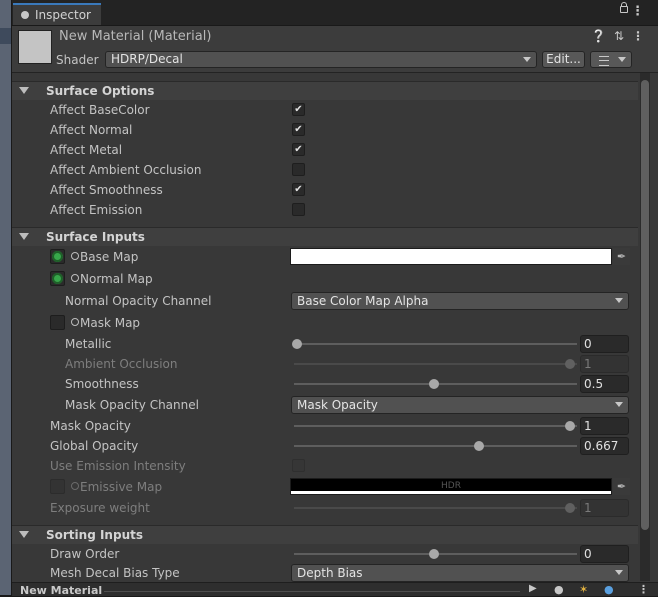 The width and height of the screenshot is (658, 597). I want to click on help-icon: ❔, so click(598, 36).